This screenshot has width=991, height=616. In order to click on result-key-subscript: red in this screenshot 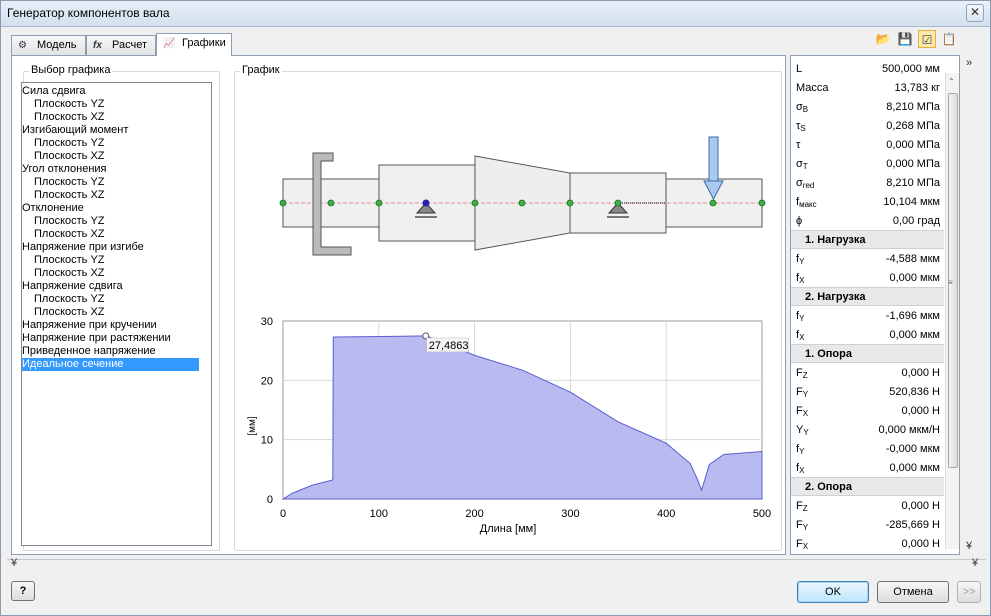, I will do `click(808, 185)`.